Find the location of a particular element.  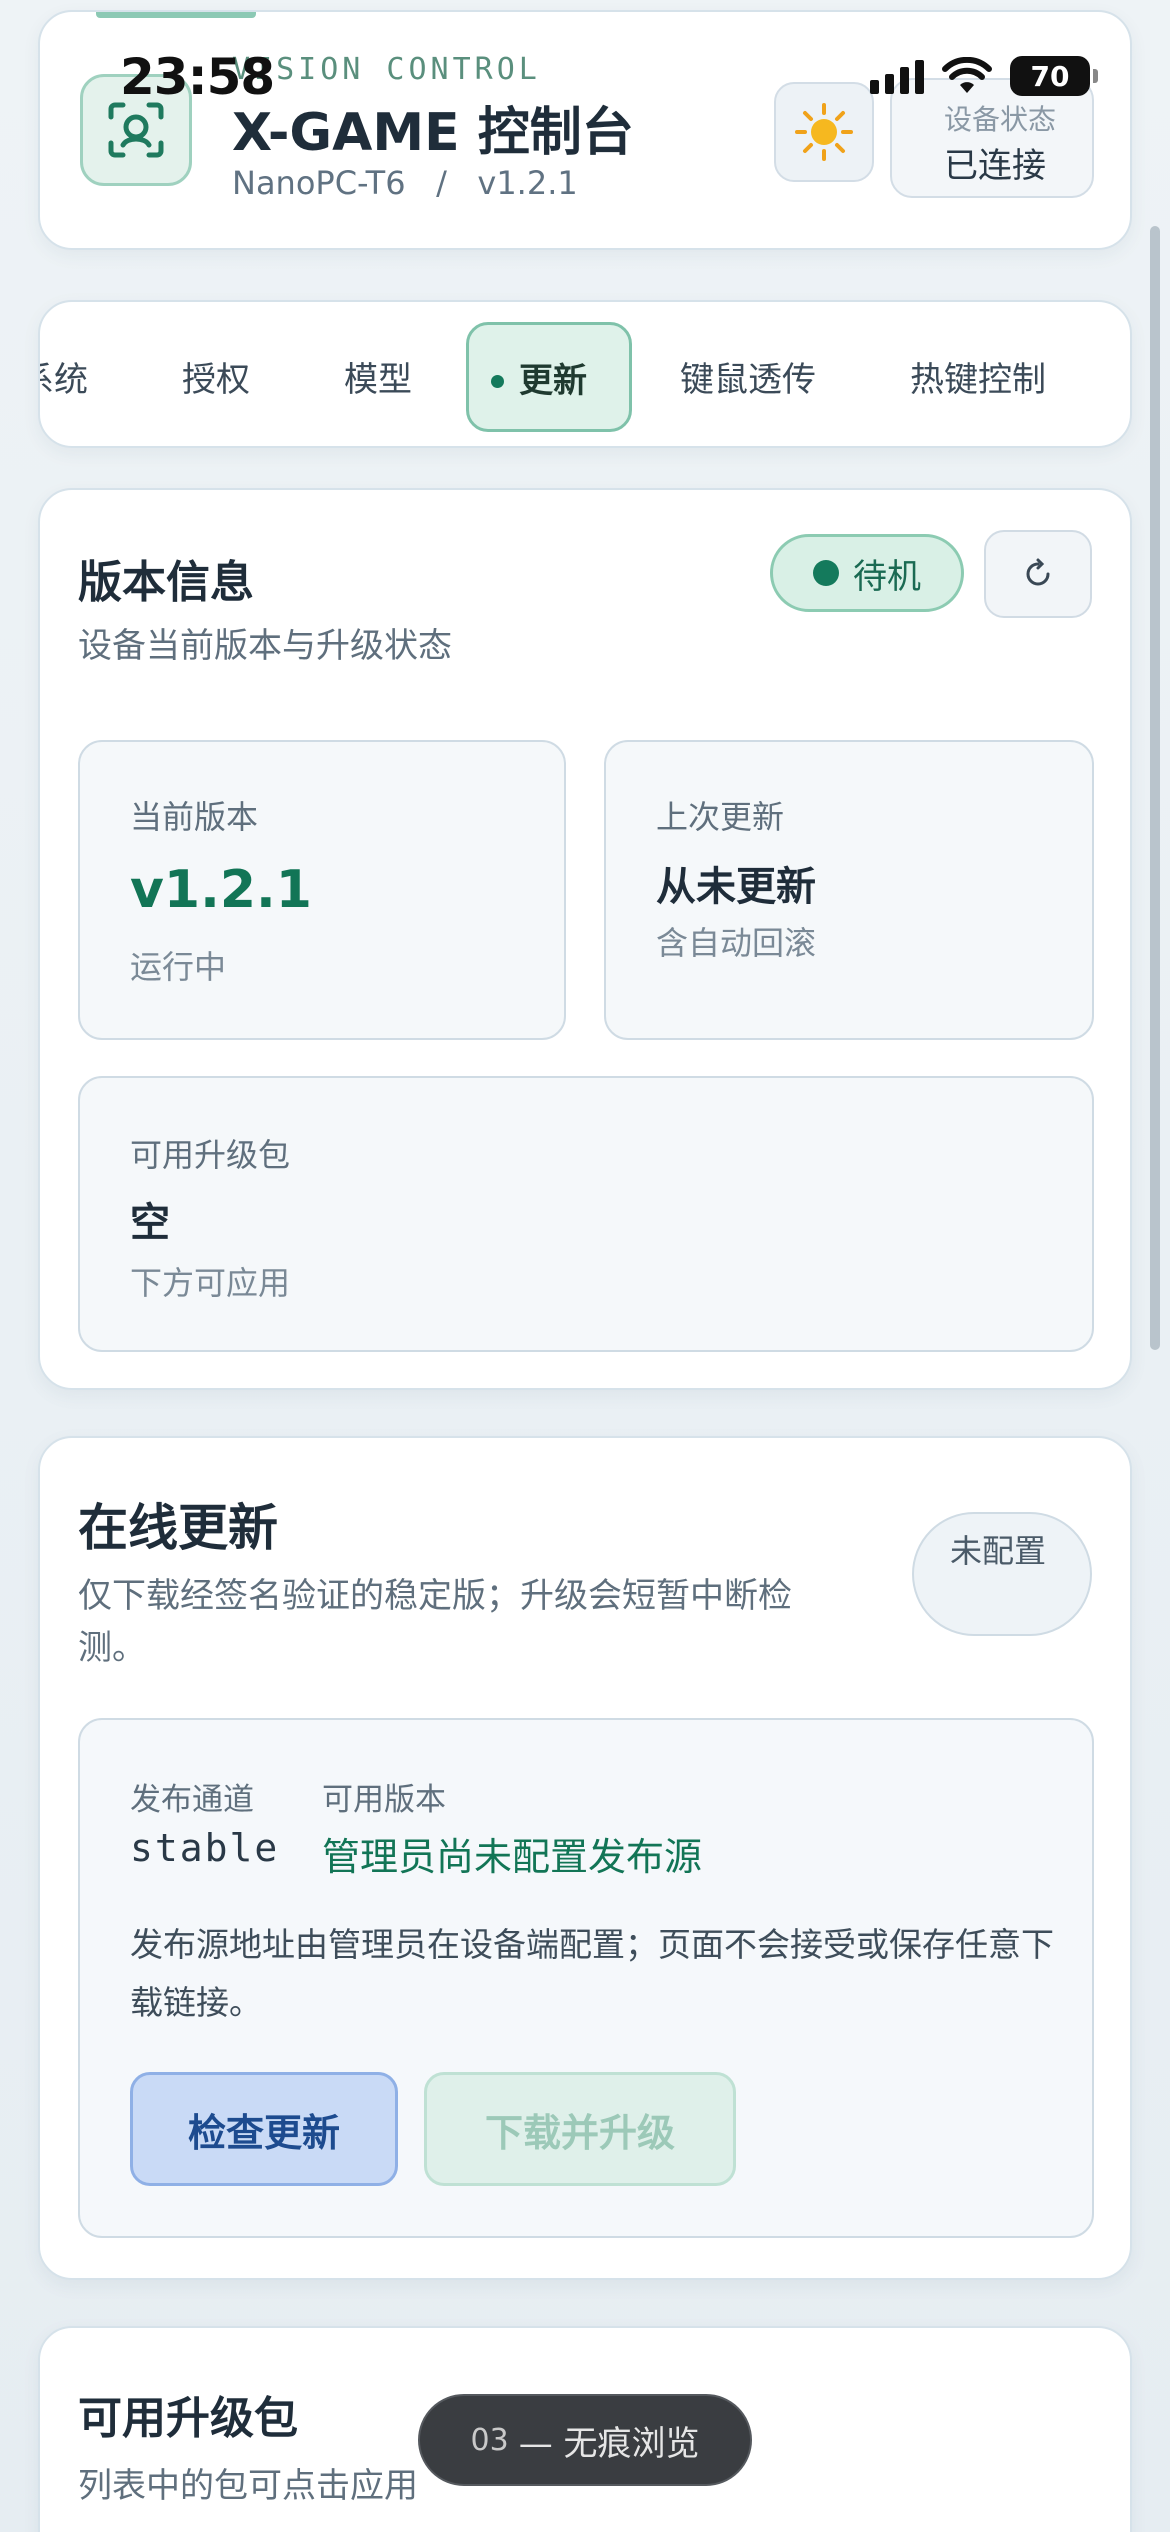

status-badge: 待机 is located at coordinates (867, 573).